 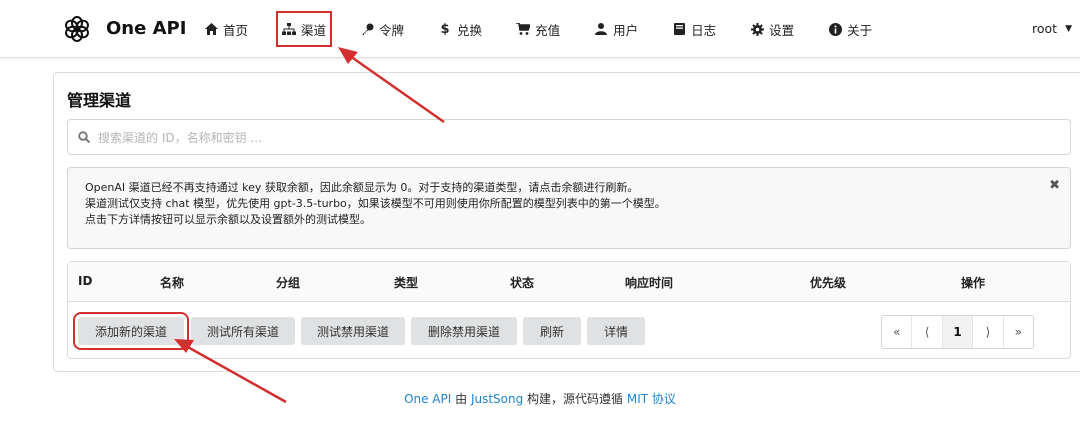 I want to click on brand-title: One API, so click(x=146, y=28).